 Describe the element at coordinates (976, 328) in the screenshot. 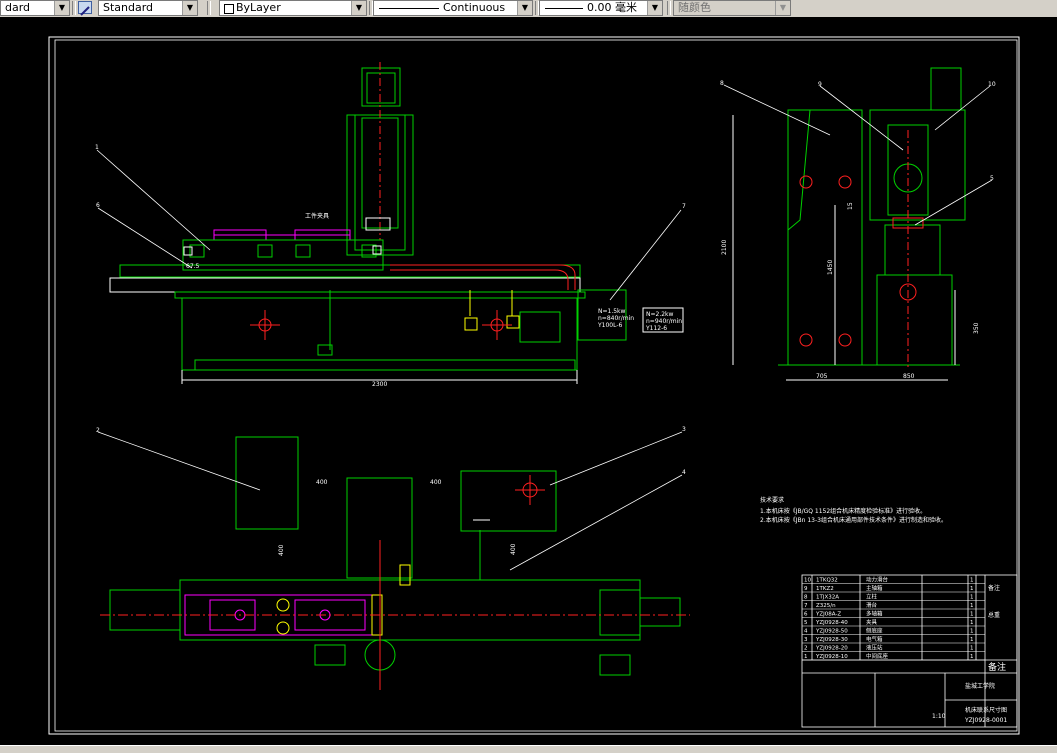

I see `dim-right: 350` at that location.